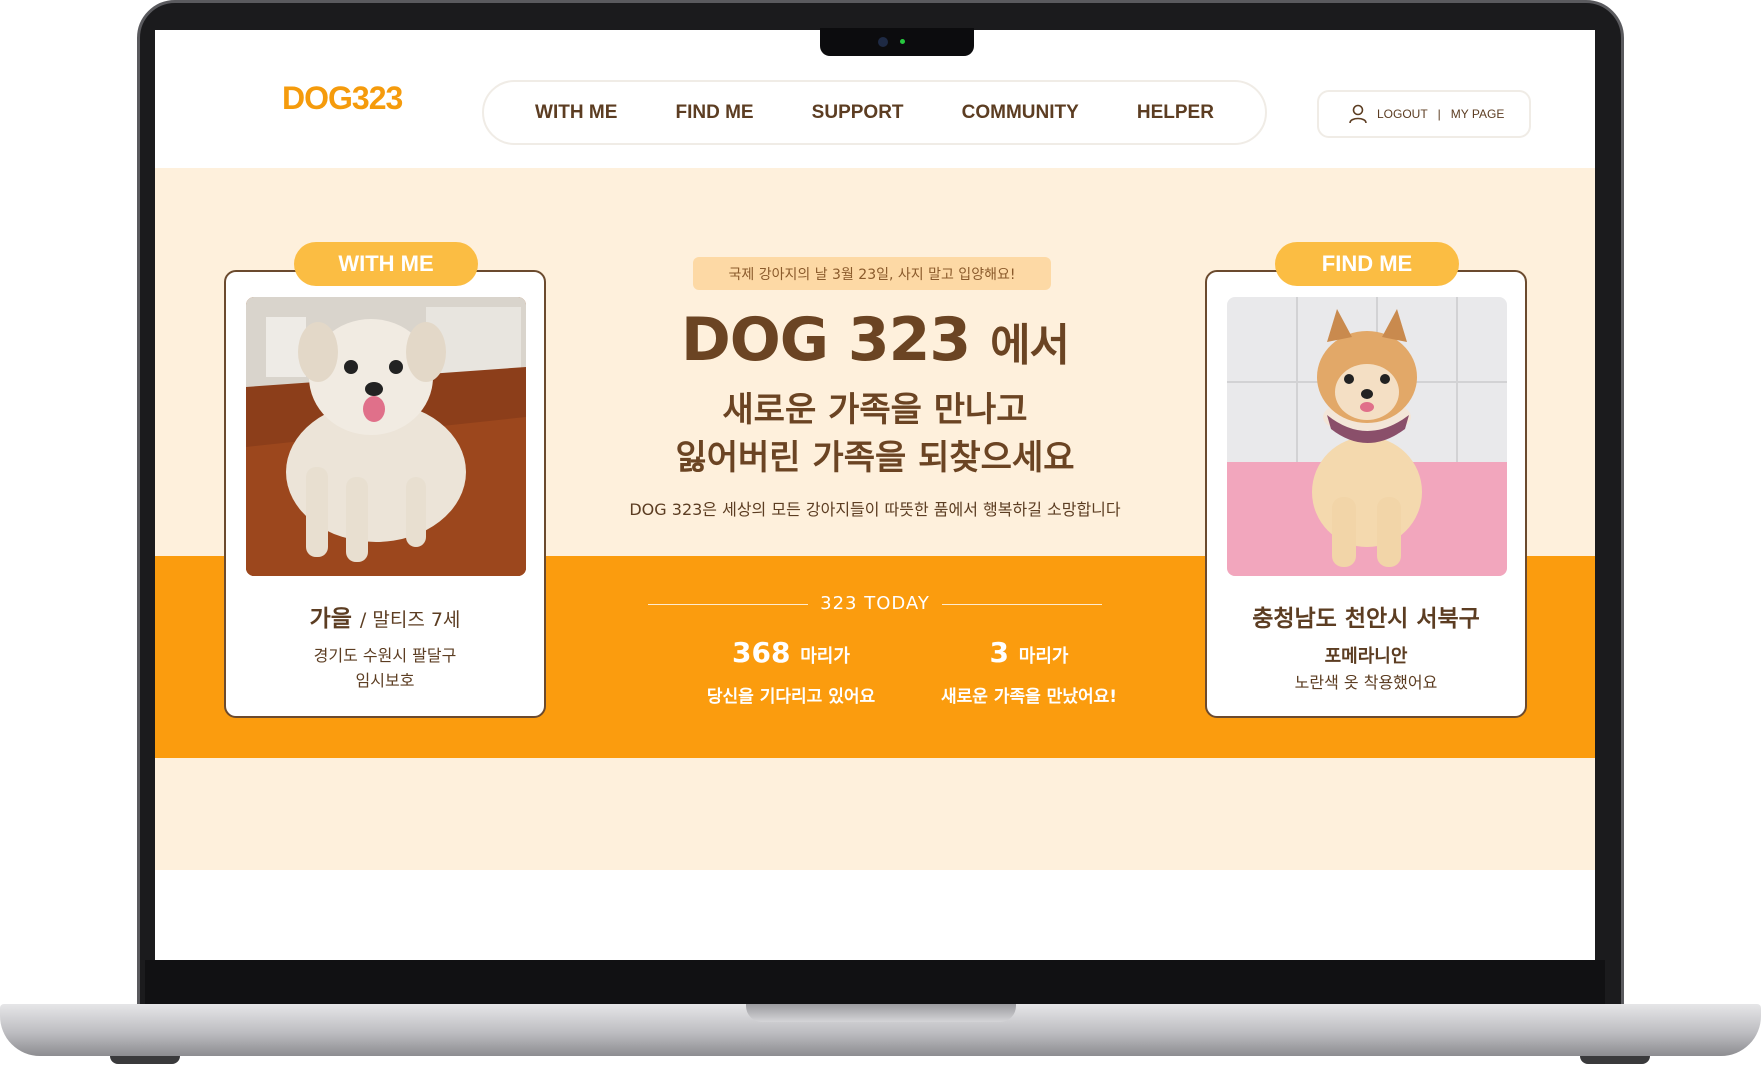 The height and width of the screenshot is (1075, 1761). I want to click on found-region: 충청남도 천안시 서북구, so click(1366, 619).